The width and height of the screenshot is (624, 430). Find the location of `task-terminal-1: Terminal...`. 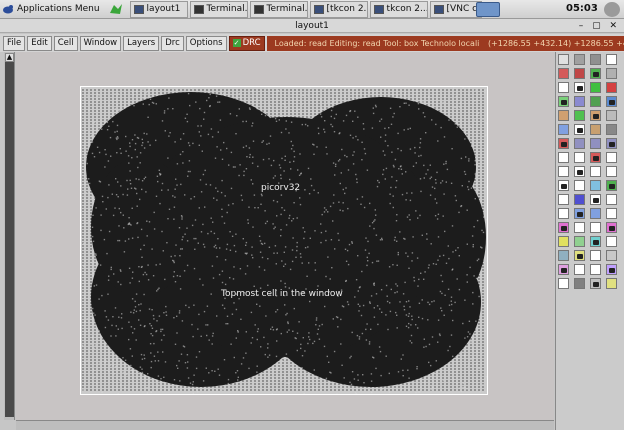

task-terminal-1: Terminal... is located at coordinates (218, 9).